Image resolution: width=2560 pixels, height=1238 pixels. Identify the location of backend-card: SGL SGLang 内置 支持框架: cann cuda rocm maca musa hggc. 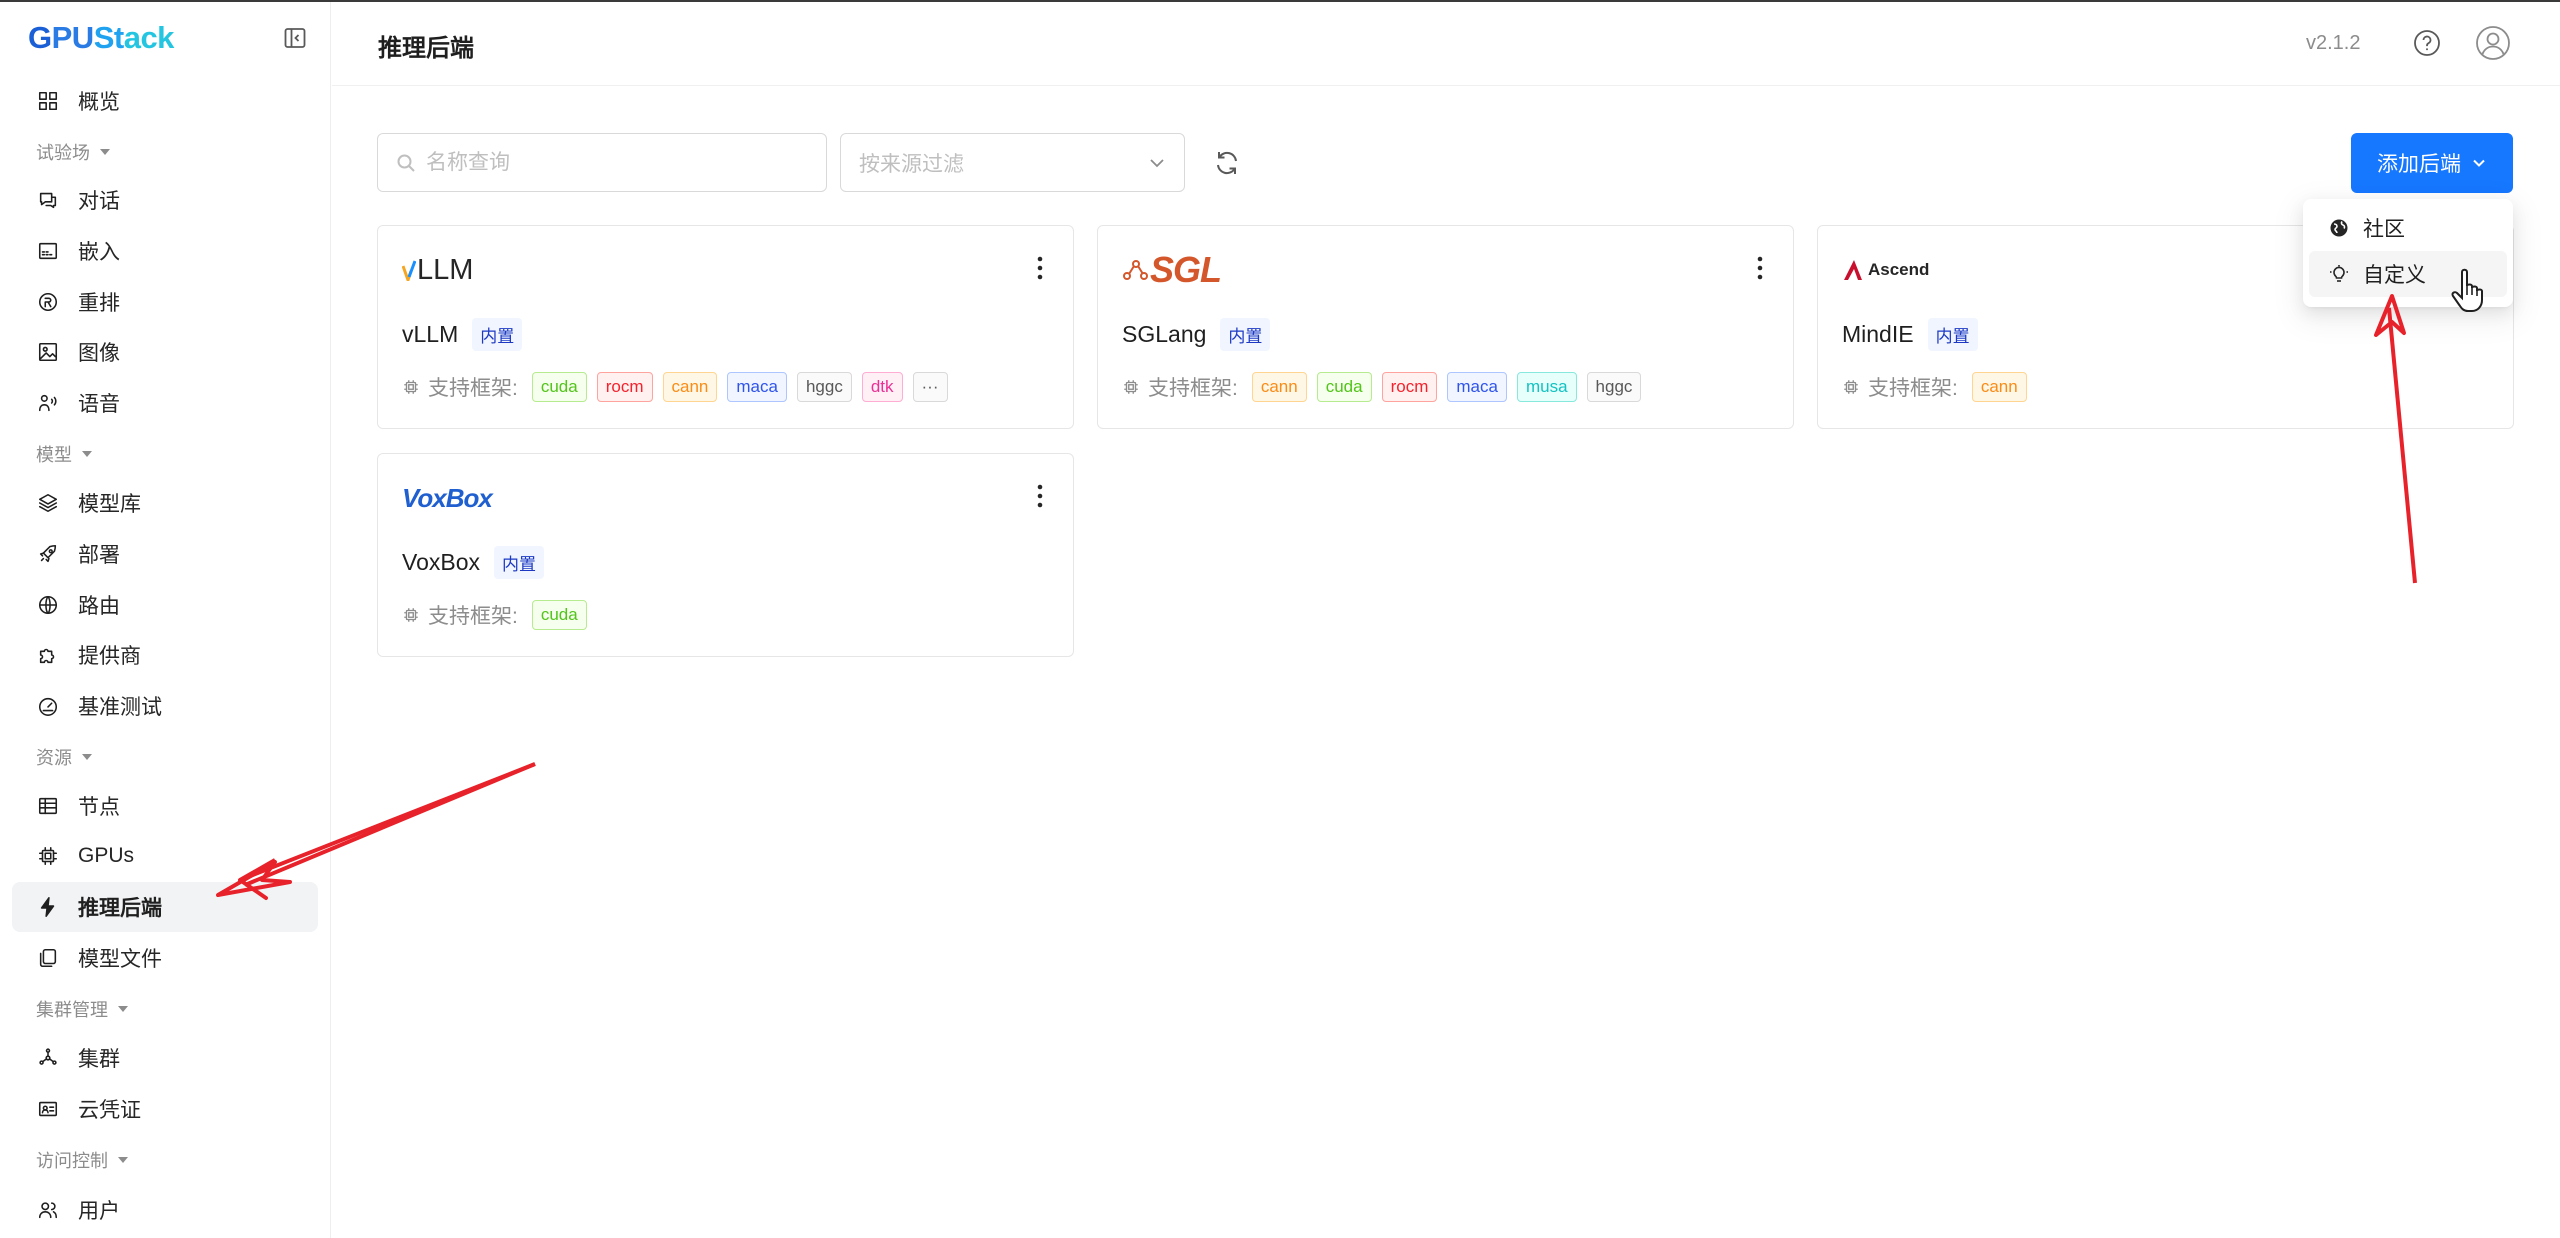
(1445, 327).